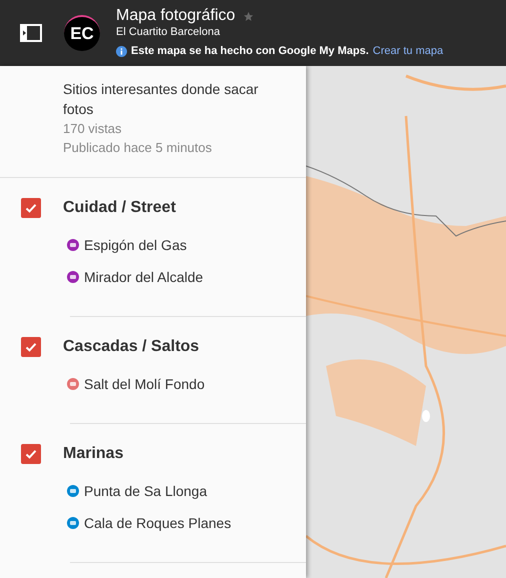 Image resolution: width=506 pixels, height=578 pixels. What do you see at coordinates (408, 51) in the screenshot?
I see `create-map-link: Crear tu mapa` at bounding box center [408, 51].